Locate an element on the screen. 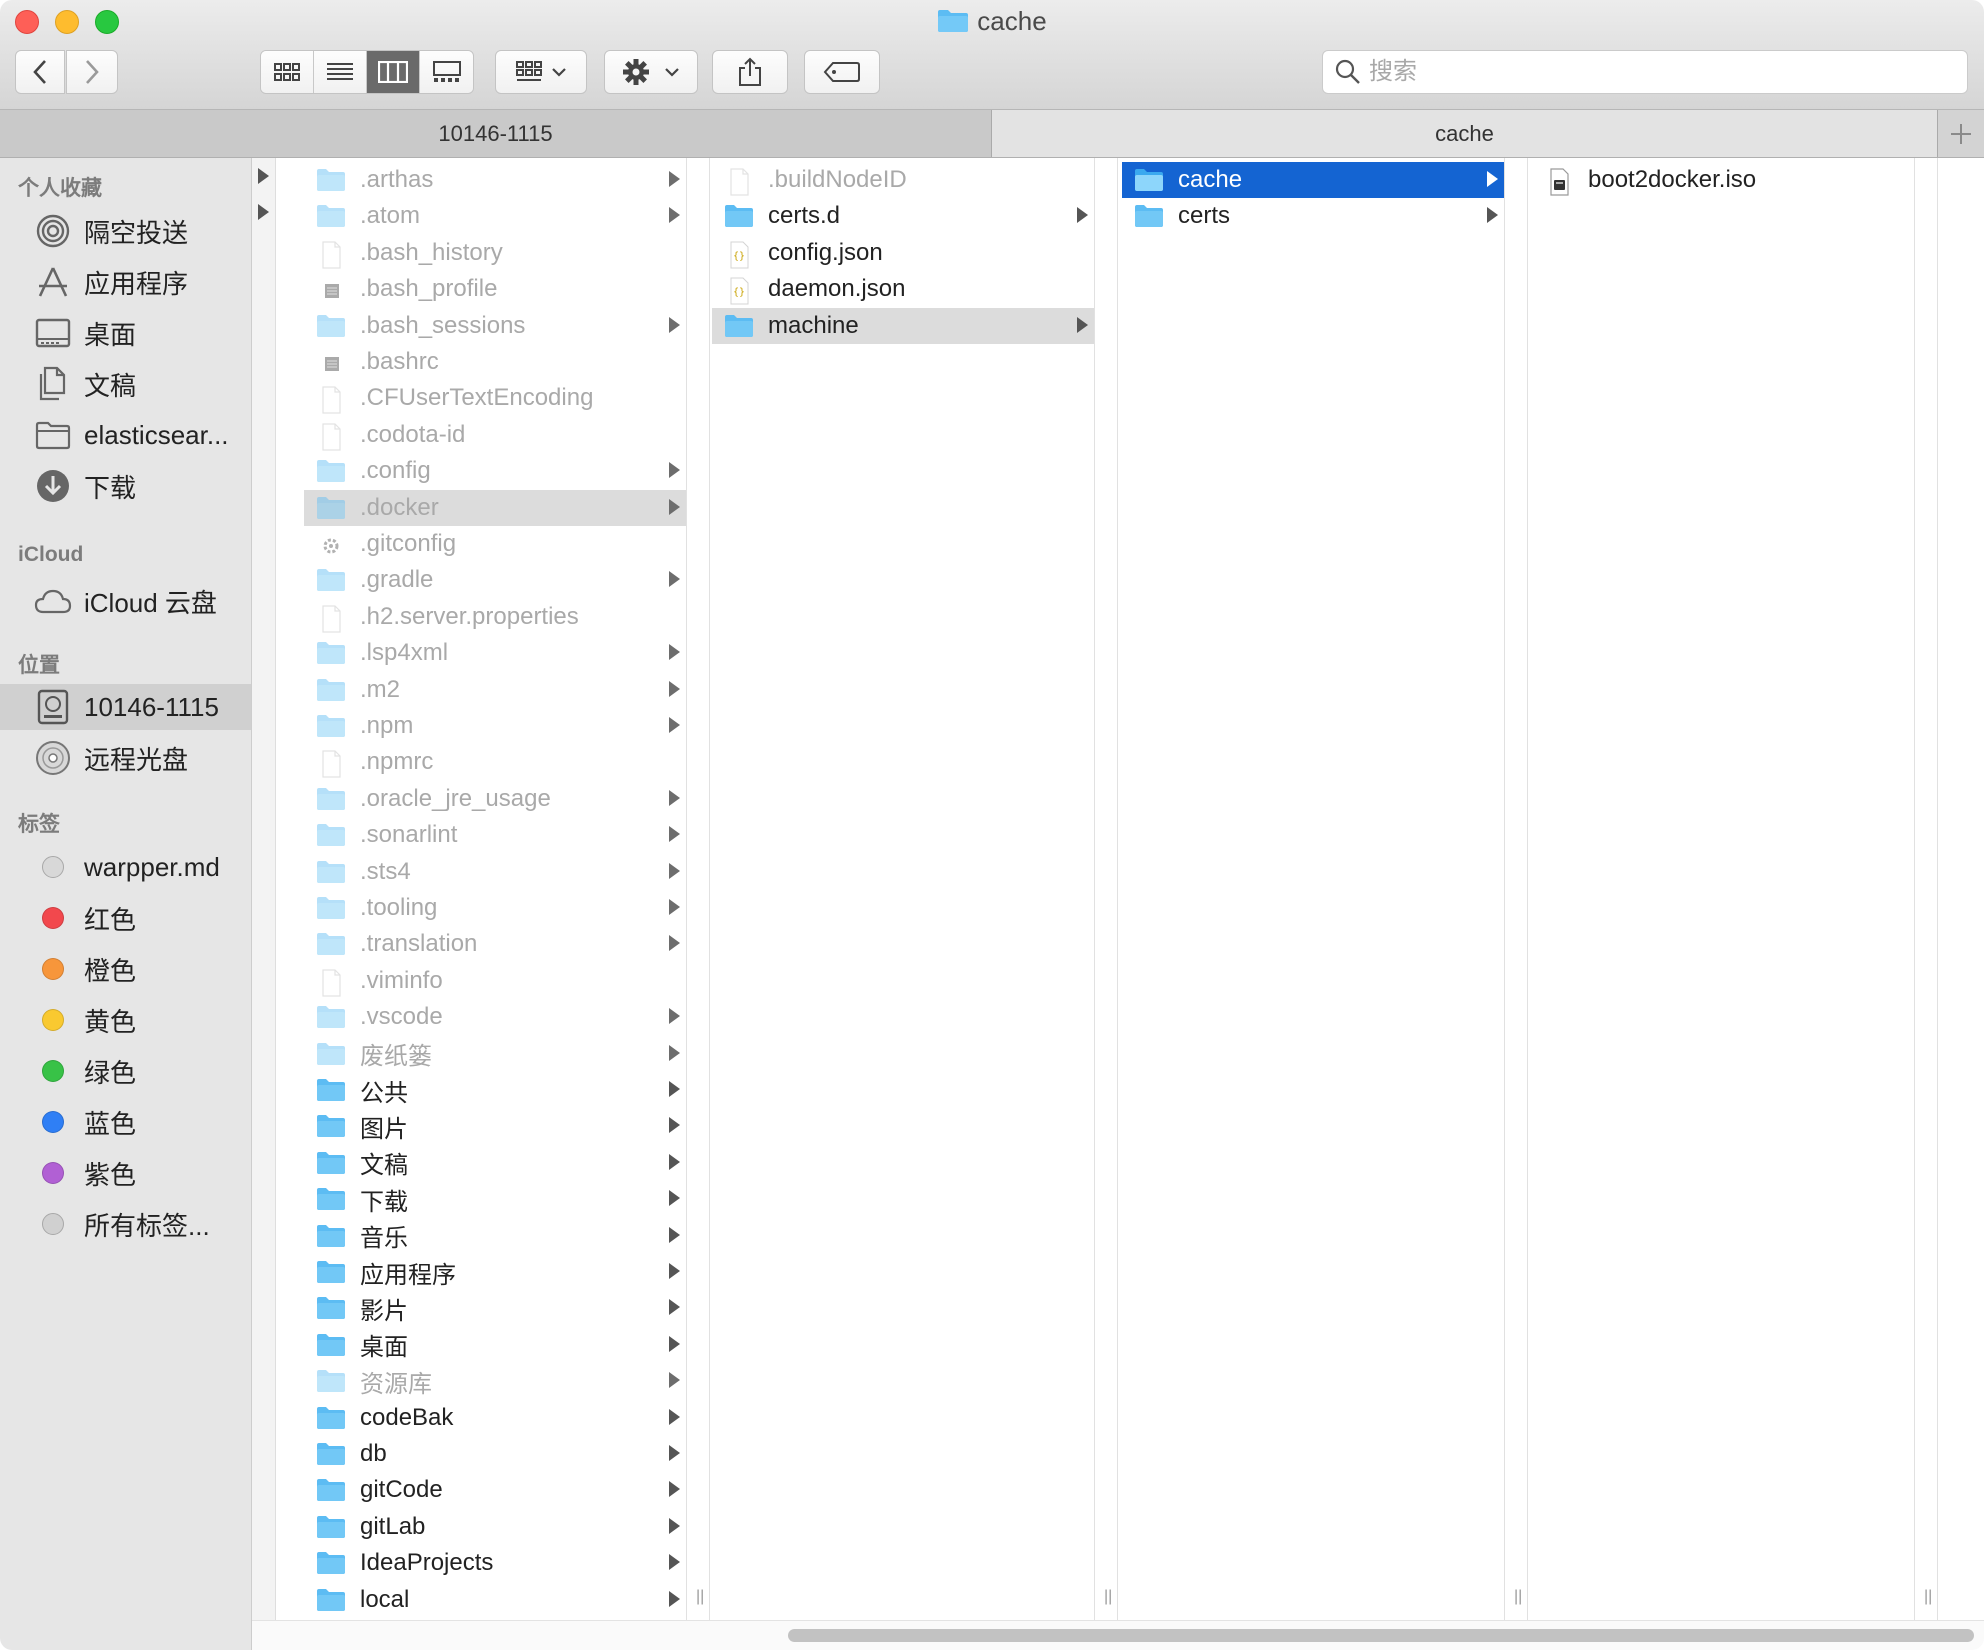 The image size is (1984, 1650). folder-row: 公共 is located at coordinates (495, 1090).